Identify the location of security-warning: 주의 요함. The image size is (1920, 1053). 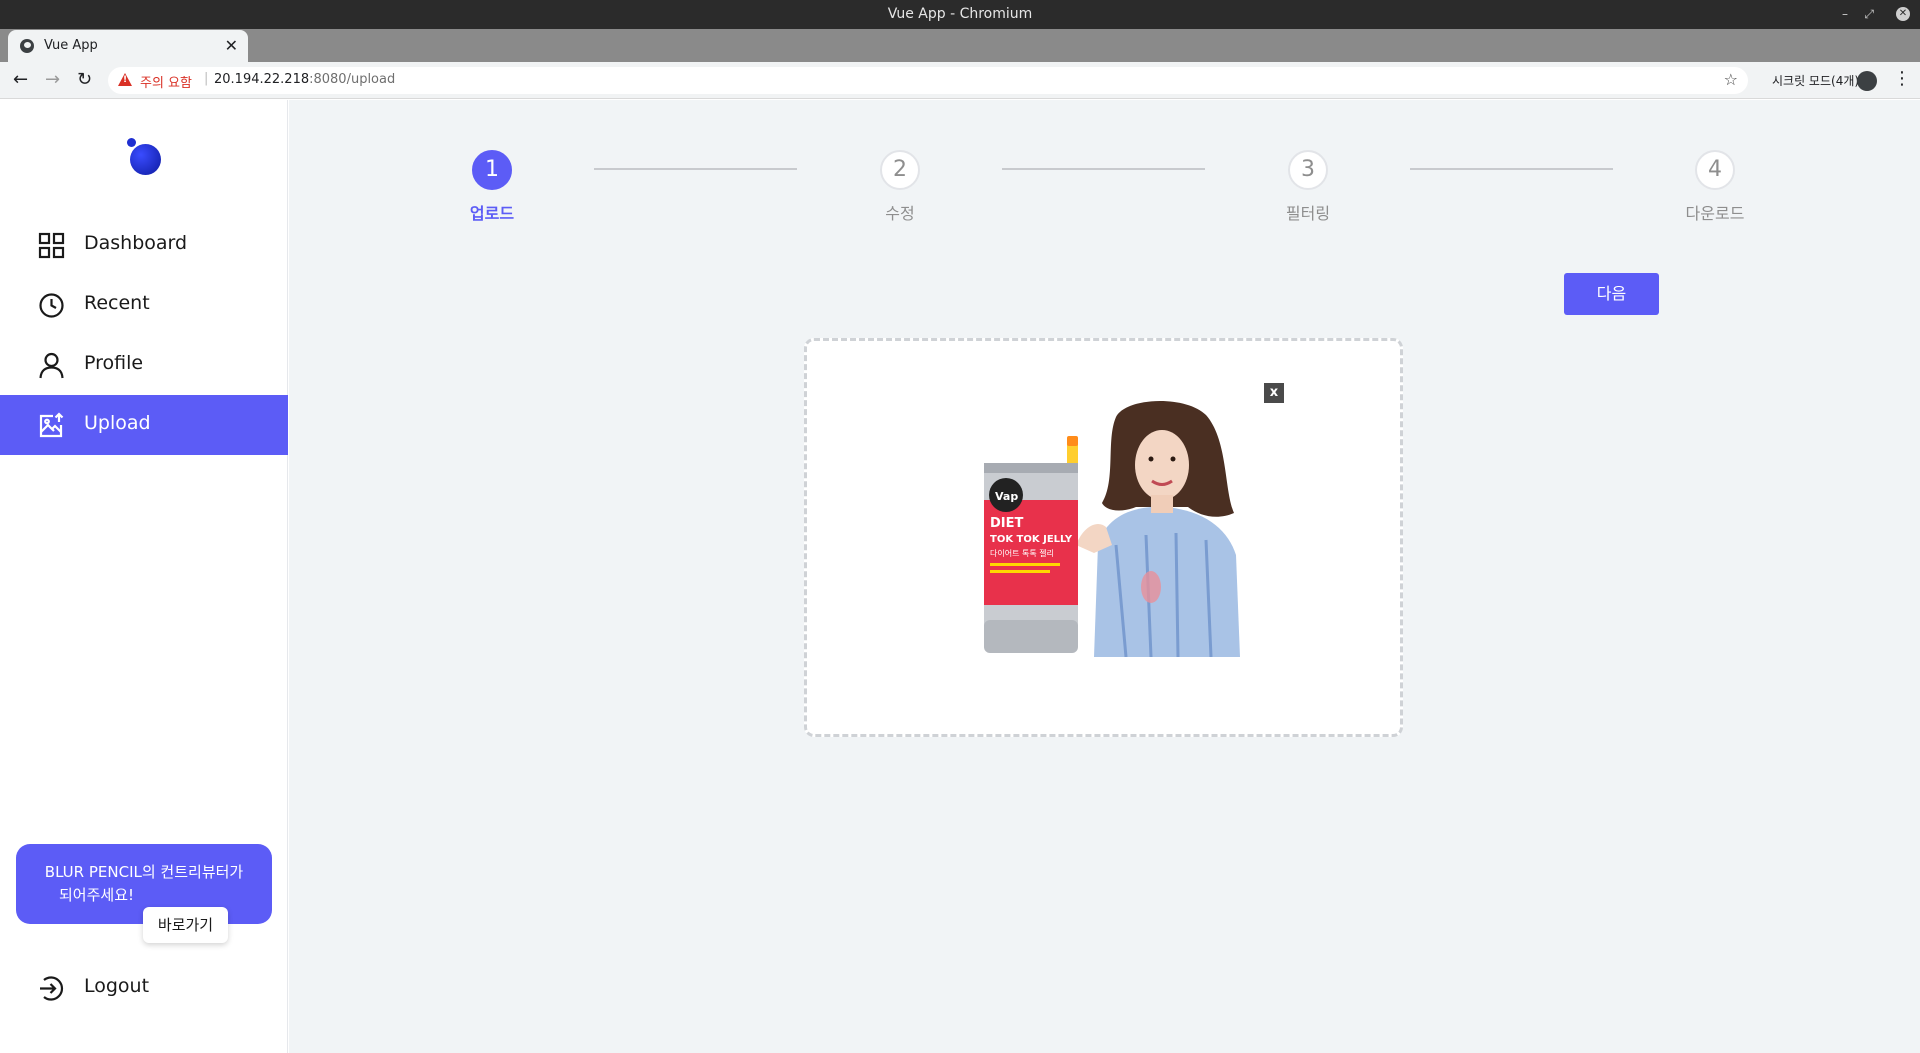
(166, 81).